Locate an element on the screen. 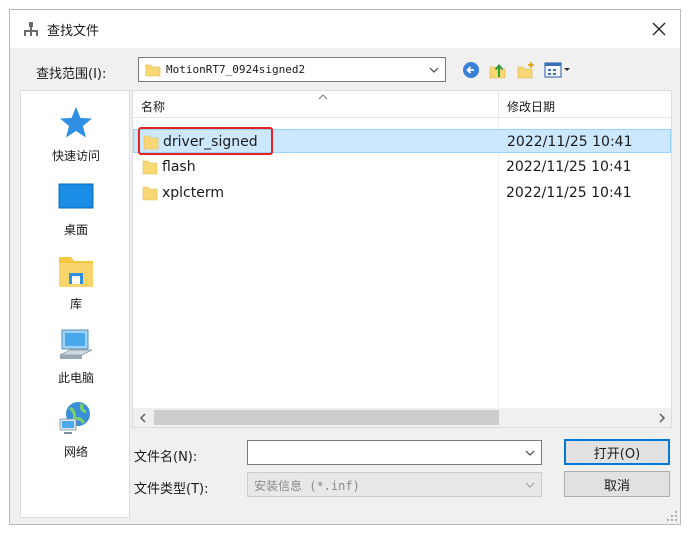  scroll-left-button is located at coordinates (142, 417).